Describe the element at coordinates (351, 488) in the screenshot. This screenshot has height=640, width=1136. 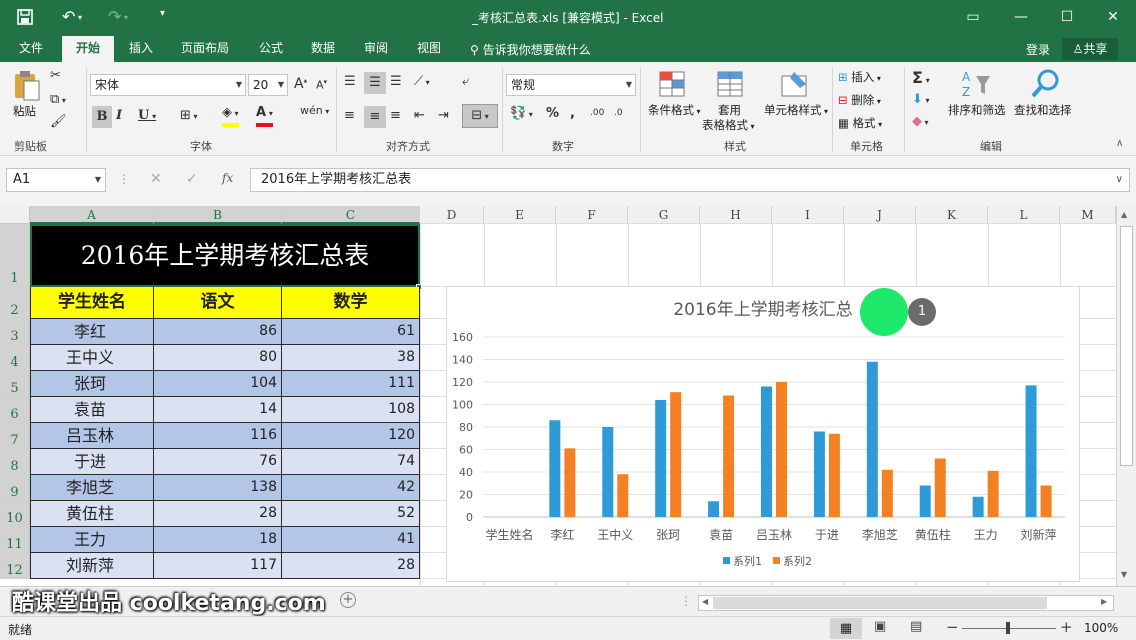
I see `score-cell: 42` at that location.